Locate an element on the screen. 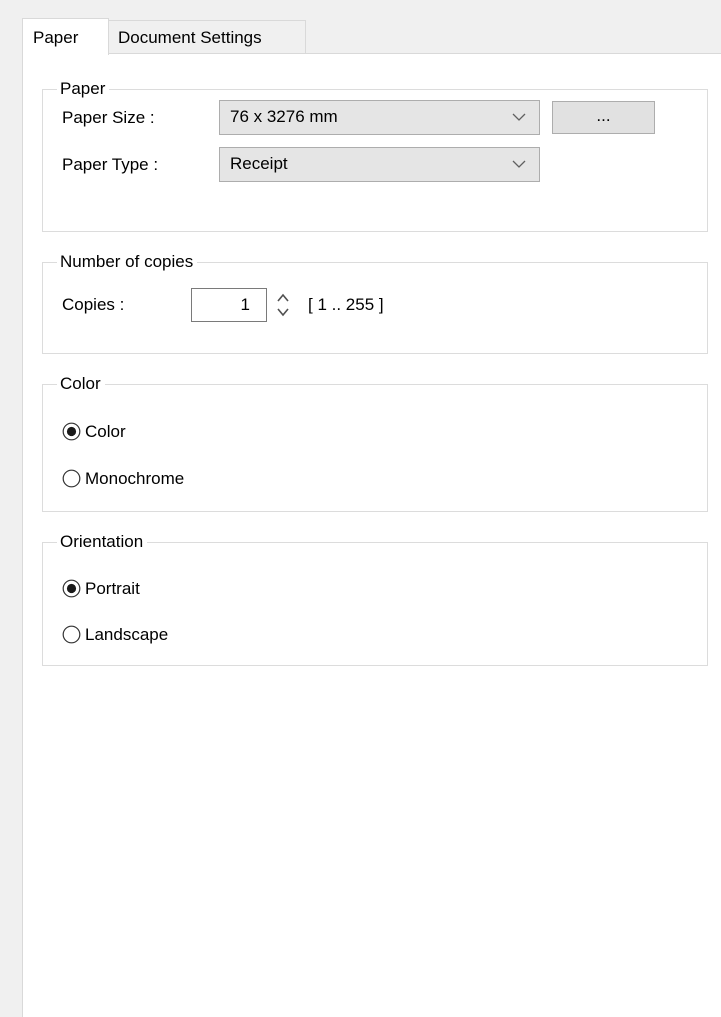 This screenshot has width=721, height=1017. copies-input: 1 is located at coordinates (229, 305).